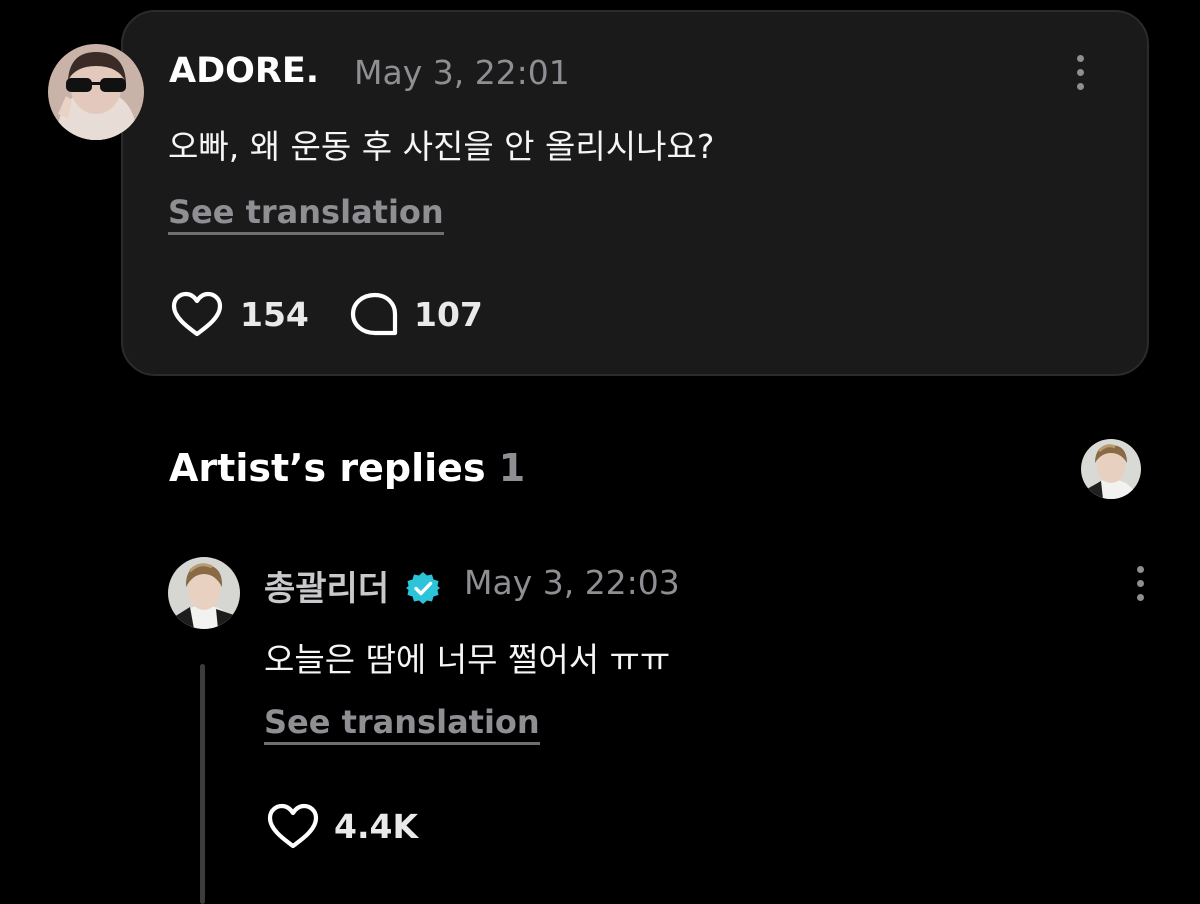 This screenshot has height=904, width=1200. I want to click on comment-text: 오빠, 왜 운동 후 사진을 안 올리시나요?, so click(441, 146).